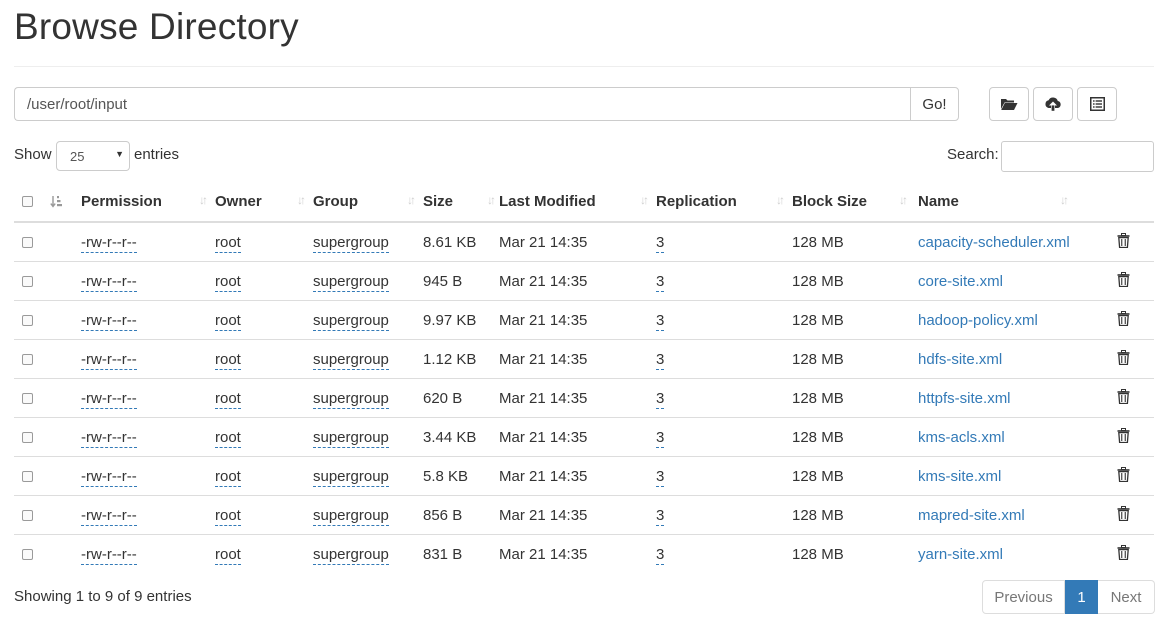 Image resolution: width=1168 pixels, height=639 pixels. I want to click on column-header-last-modified: Last Modified ↓↑, so click(577, 202).